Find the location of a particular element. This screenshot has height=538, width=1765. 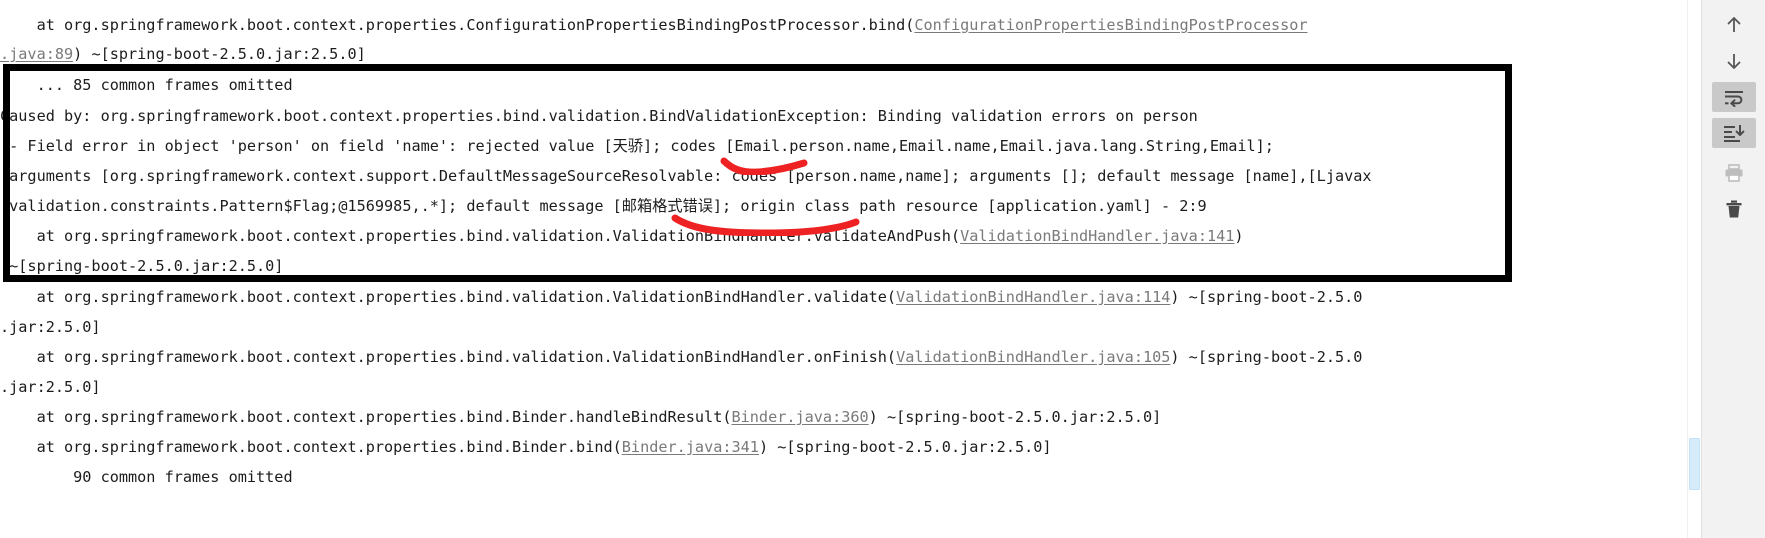

console-toolbar is located at coordinates (1733, 269).